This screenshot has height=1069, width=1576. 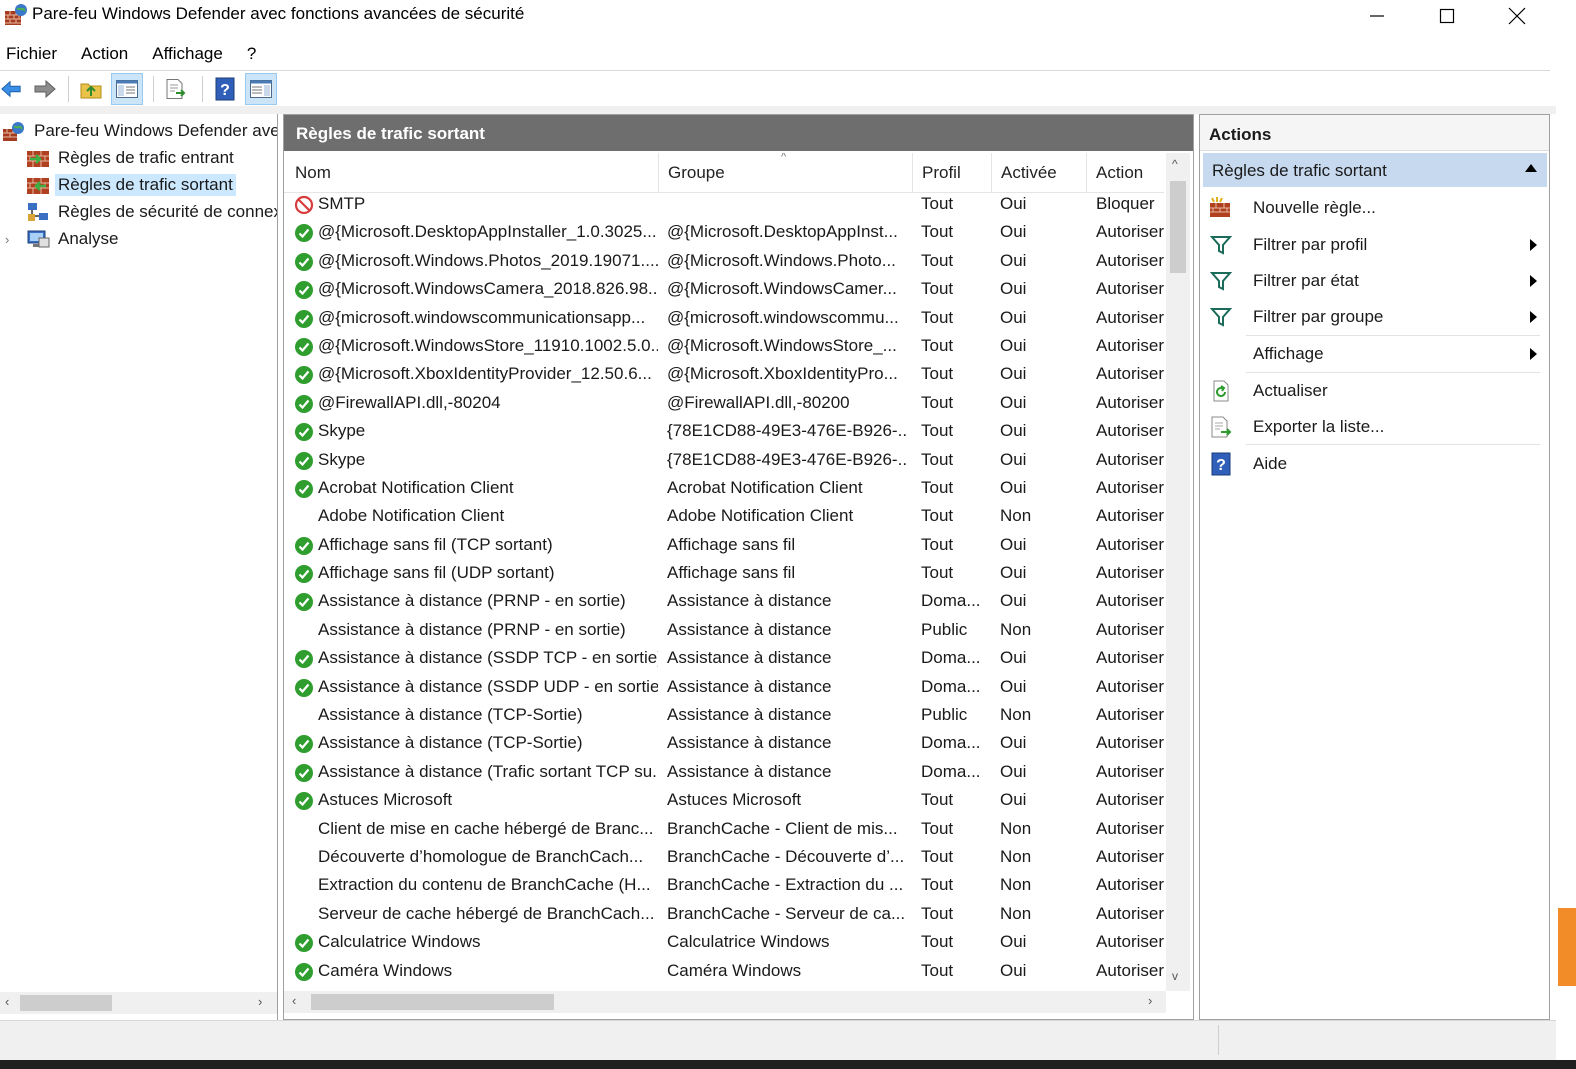 I want to click on tree-item-monitoring: Analyse, so click(x=72, y=239).